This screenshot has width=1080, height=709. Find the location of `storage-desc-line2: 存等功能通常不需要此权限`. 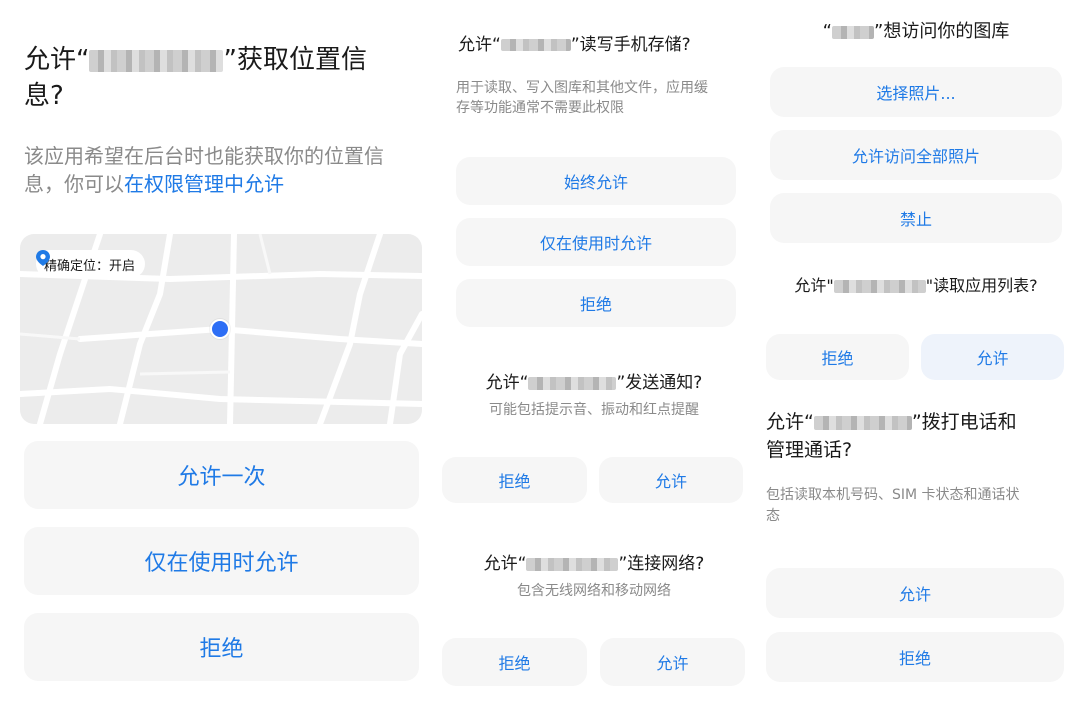

storage-desc-line2: 存等功能通常不需要此权限 is located at coordinates (540, 108).